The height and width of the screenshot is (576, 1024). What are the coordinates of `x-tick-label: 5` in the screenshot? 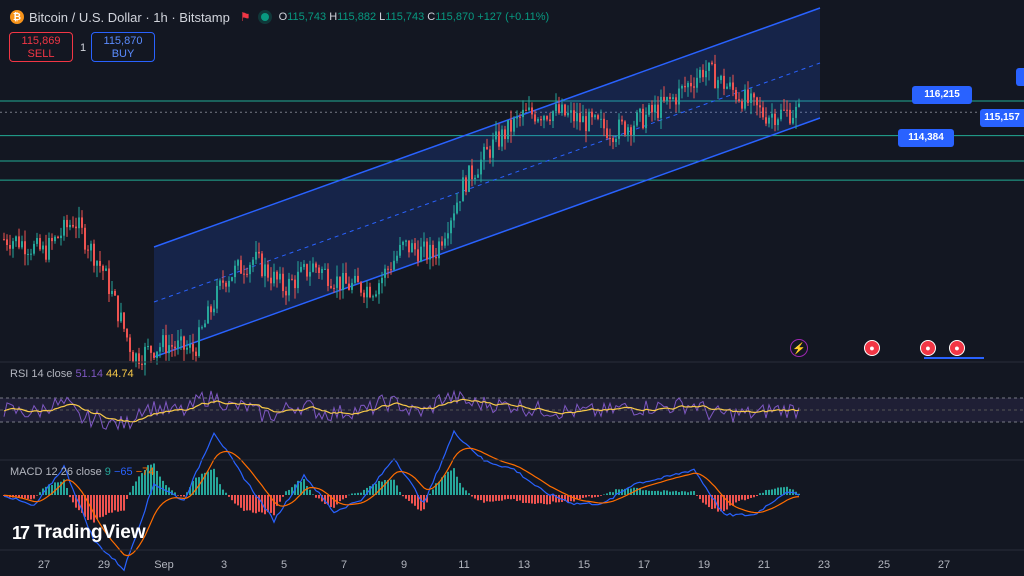 It's located at (284, 565).